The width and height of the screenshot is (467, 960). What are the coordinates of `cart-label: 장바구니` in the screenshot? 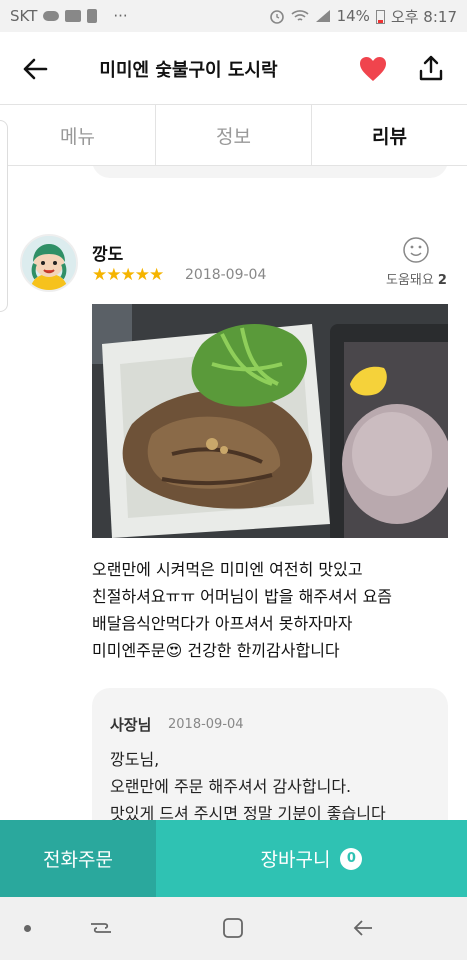 It's located at (295, 860).